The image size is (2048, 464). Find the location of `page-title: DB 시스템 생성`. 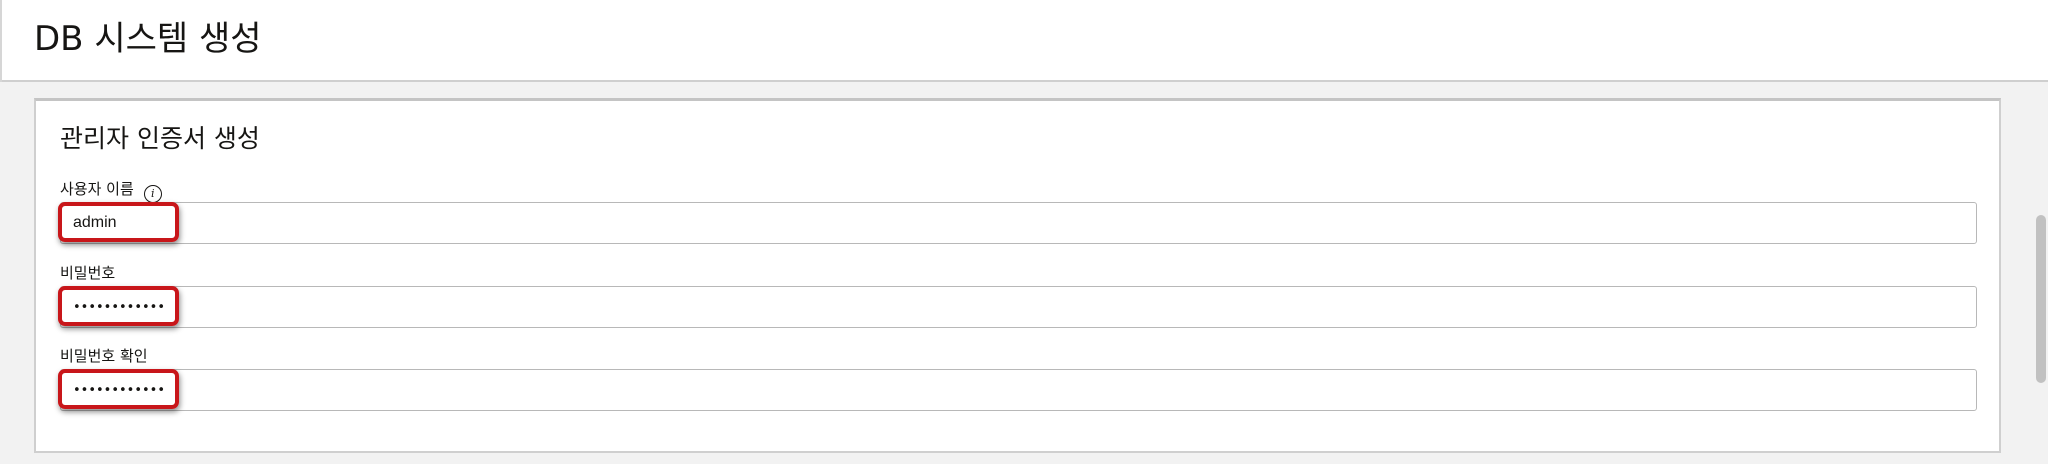

page-title: DB 시스템 생성 is located at coordinates (148, 39).